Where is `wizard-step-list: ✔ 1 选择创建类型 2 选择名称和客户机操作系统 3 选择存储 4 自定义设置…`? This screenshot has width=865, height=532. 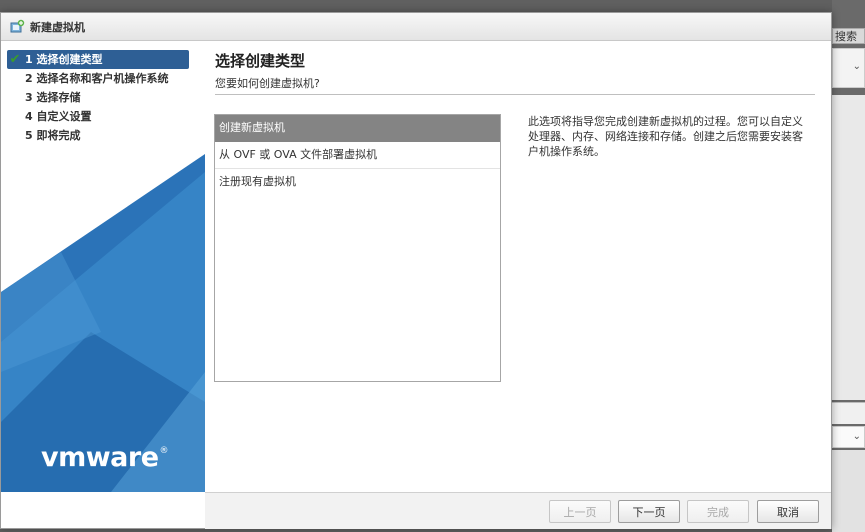 wizard-step-list: ✔ 1 选择创建类型 2 选择名称和客户机操作系统 3 选择存储 4 自定义设置… is located at coordinates (98, 97).